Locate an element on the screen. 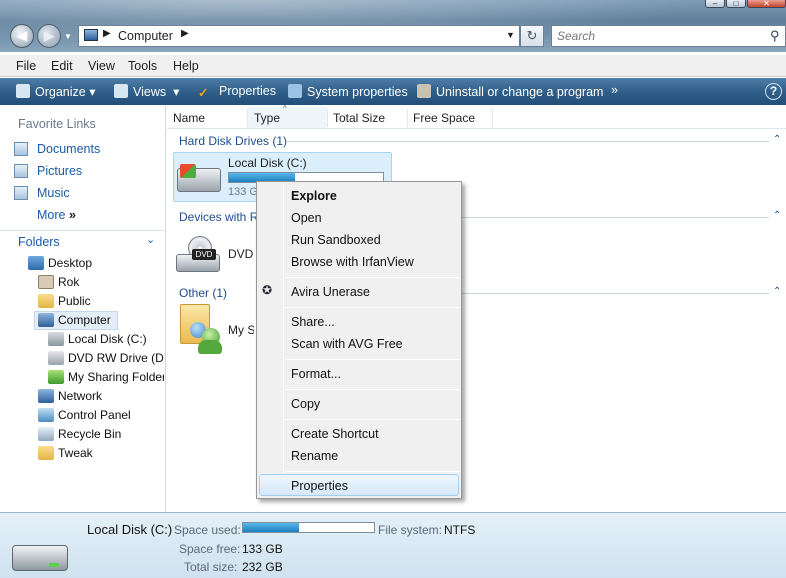 The width and height of the screenshot is (786, 578). tree-item-public: Public is located at coordinates (74, 301).